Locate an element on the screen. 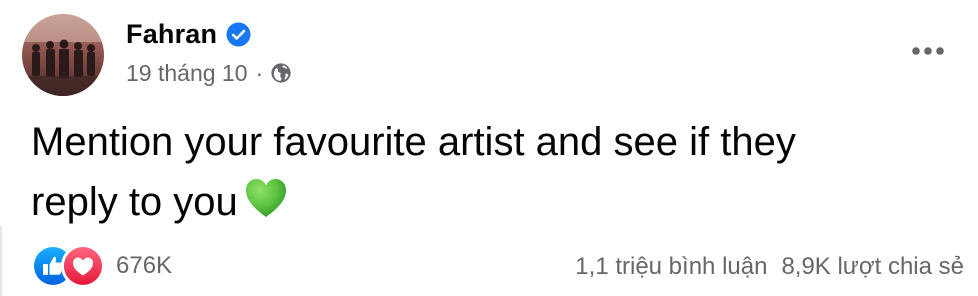  post-options-button is located at coordinates (928, 51).